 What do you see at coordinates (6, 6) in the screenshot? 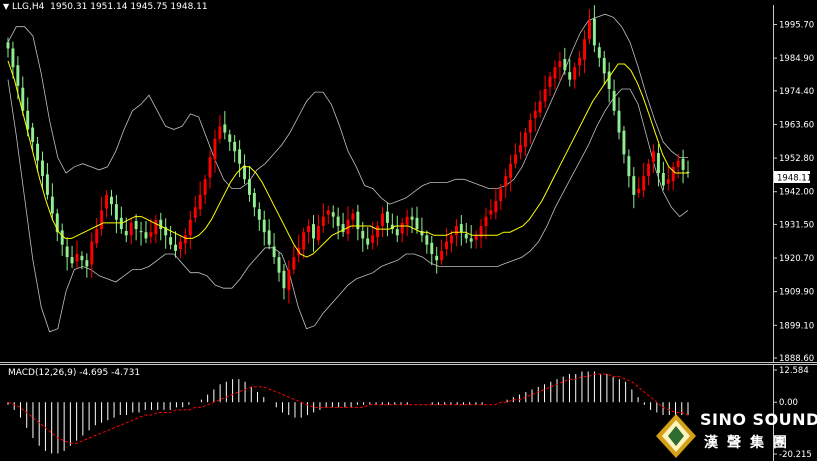
I see `dropdown-triangle-icon: ▼` at bounding box center [6, 6].